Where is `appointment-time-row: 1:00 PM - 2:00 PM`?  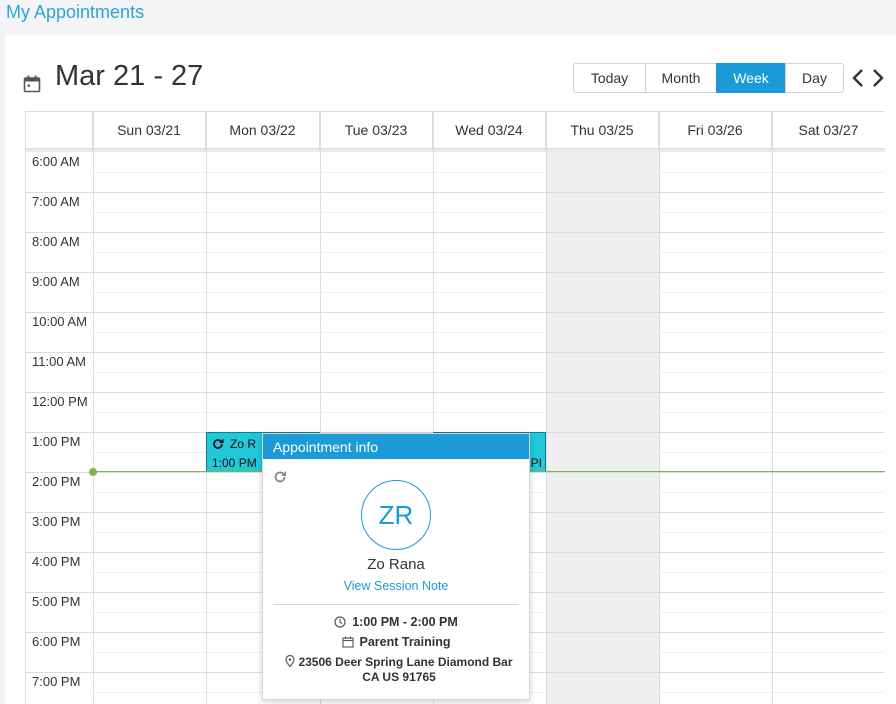
appointment-time-row: 1:00 PM - 2:00 PM is located at coordinates (396, 622).